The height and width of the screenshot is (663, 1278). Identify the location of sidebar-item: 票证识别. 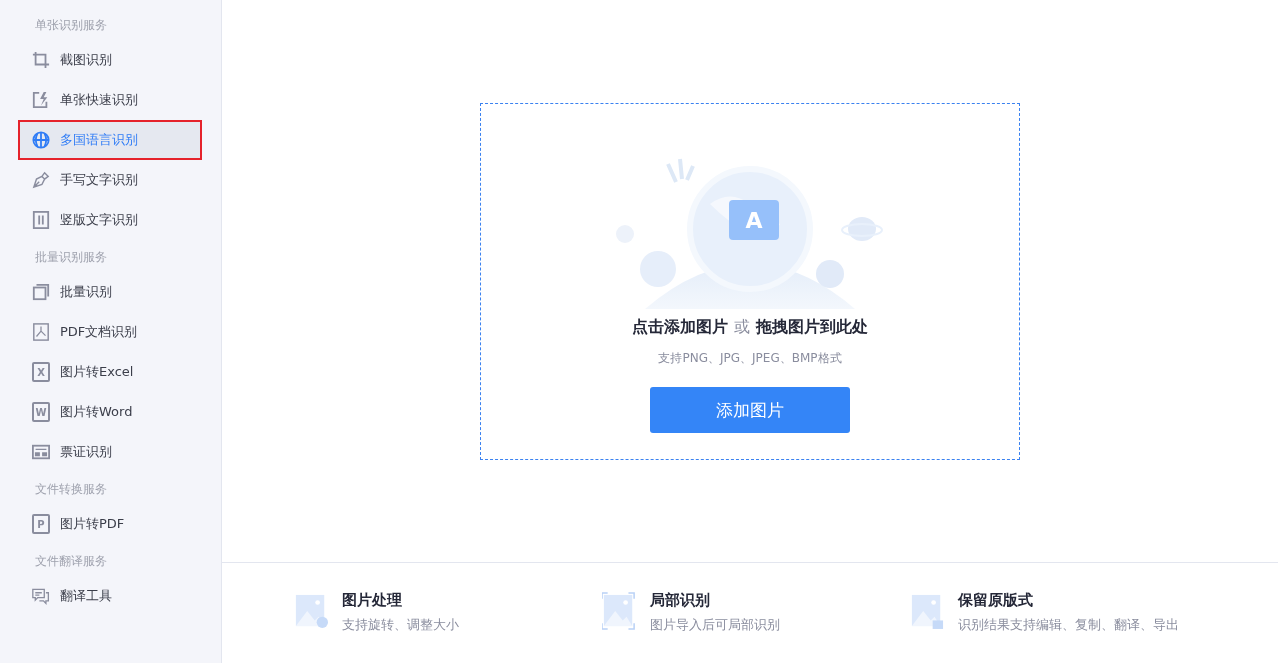
(110, 452).